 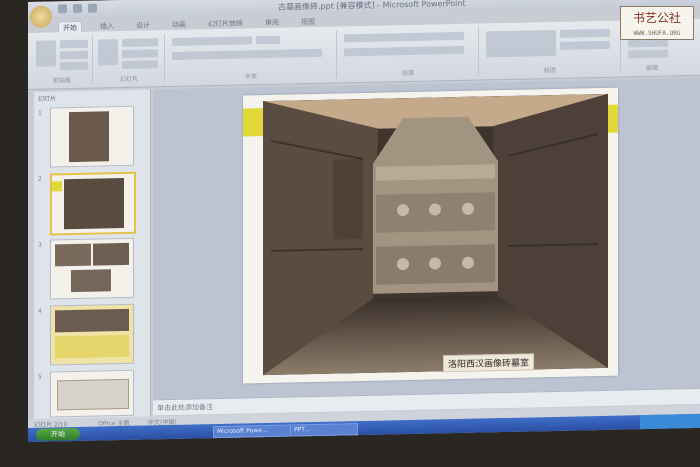 I want to click on shapes-gallery, so click(x=521, y=43).